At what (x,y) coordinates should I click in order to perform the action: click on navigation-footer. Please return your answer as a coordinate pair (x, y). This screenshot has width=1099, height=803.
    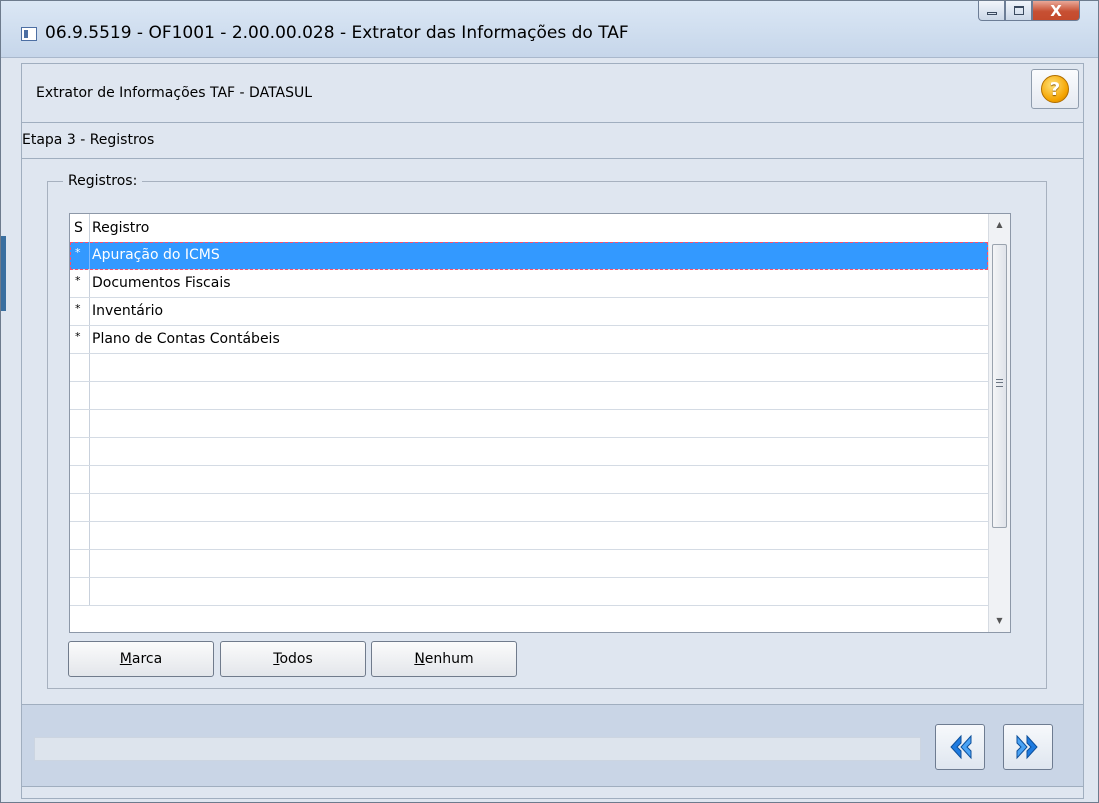
    Looking at the image, I should click on (552, 745).